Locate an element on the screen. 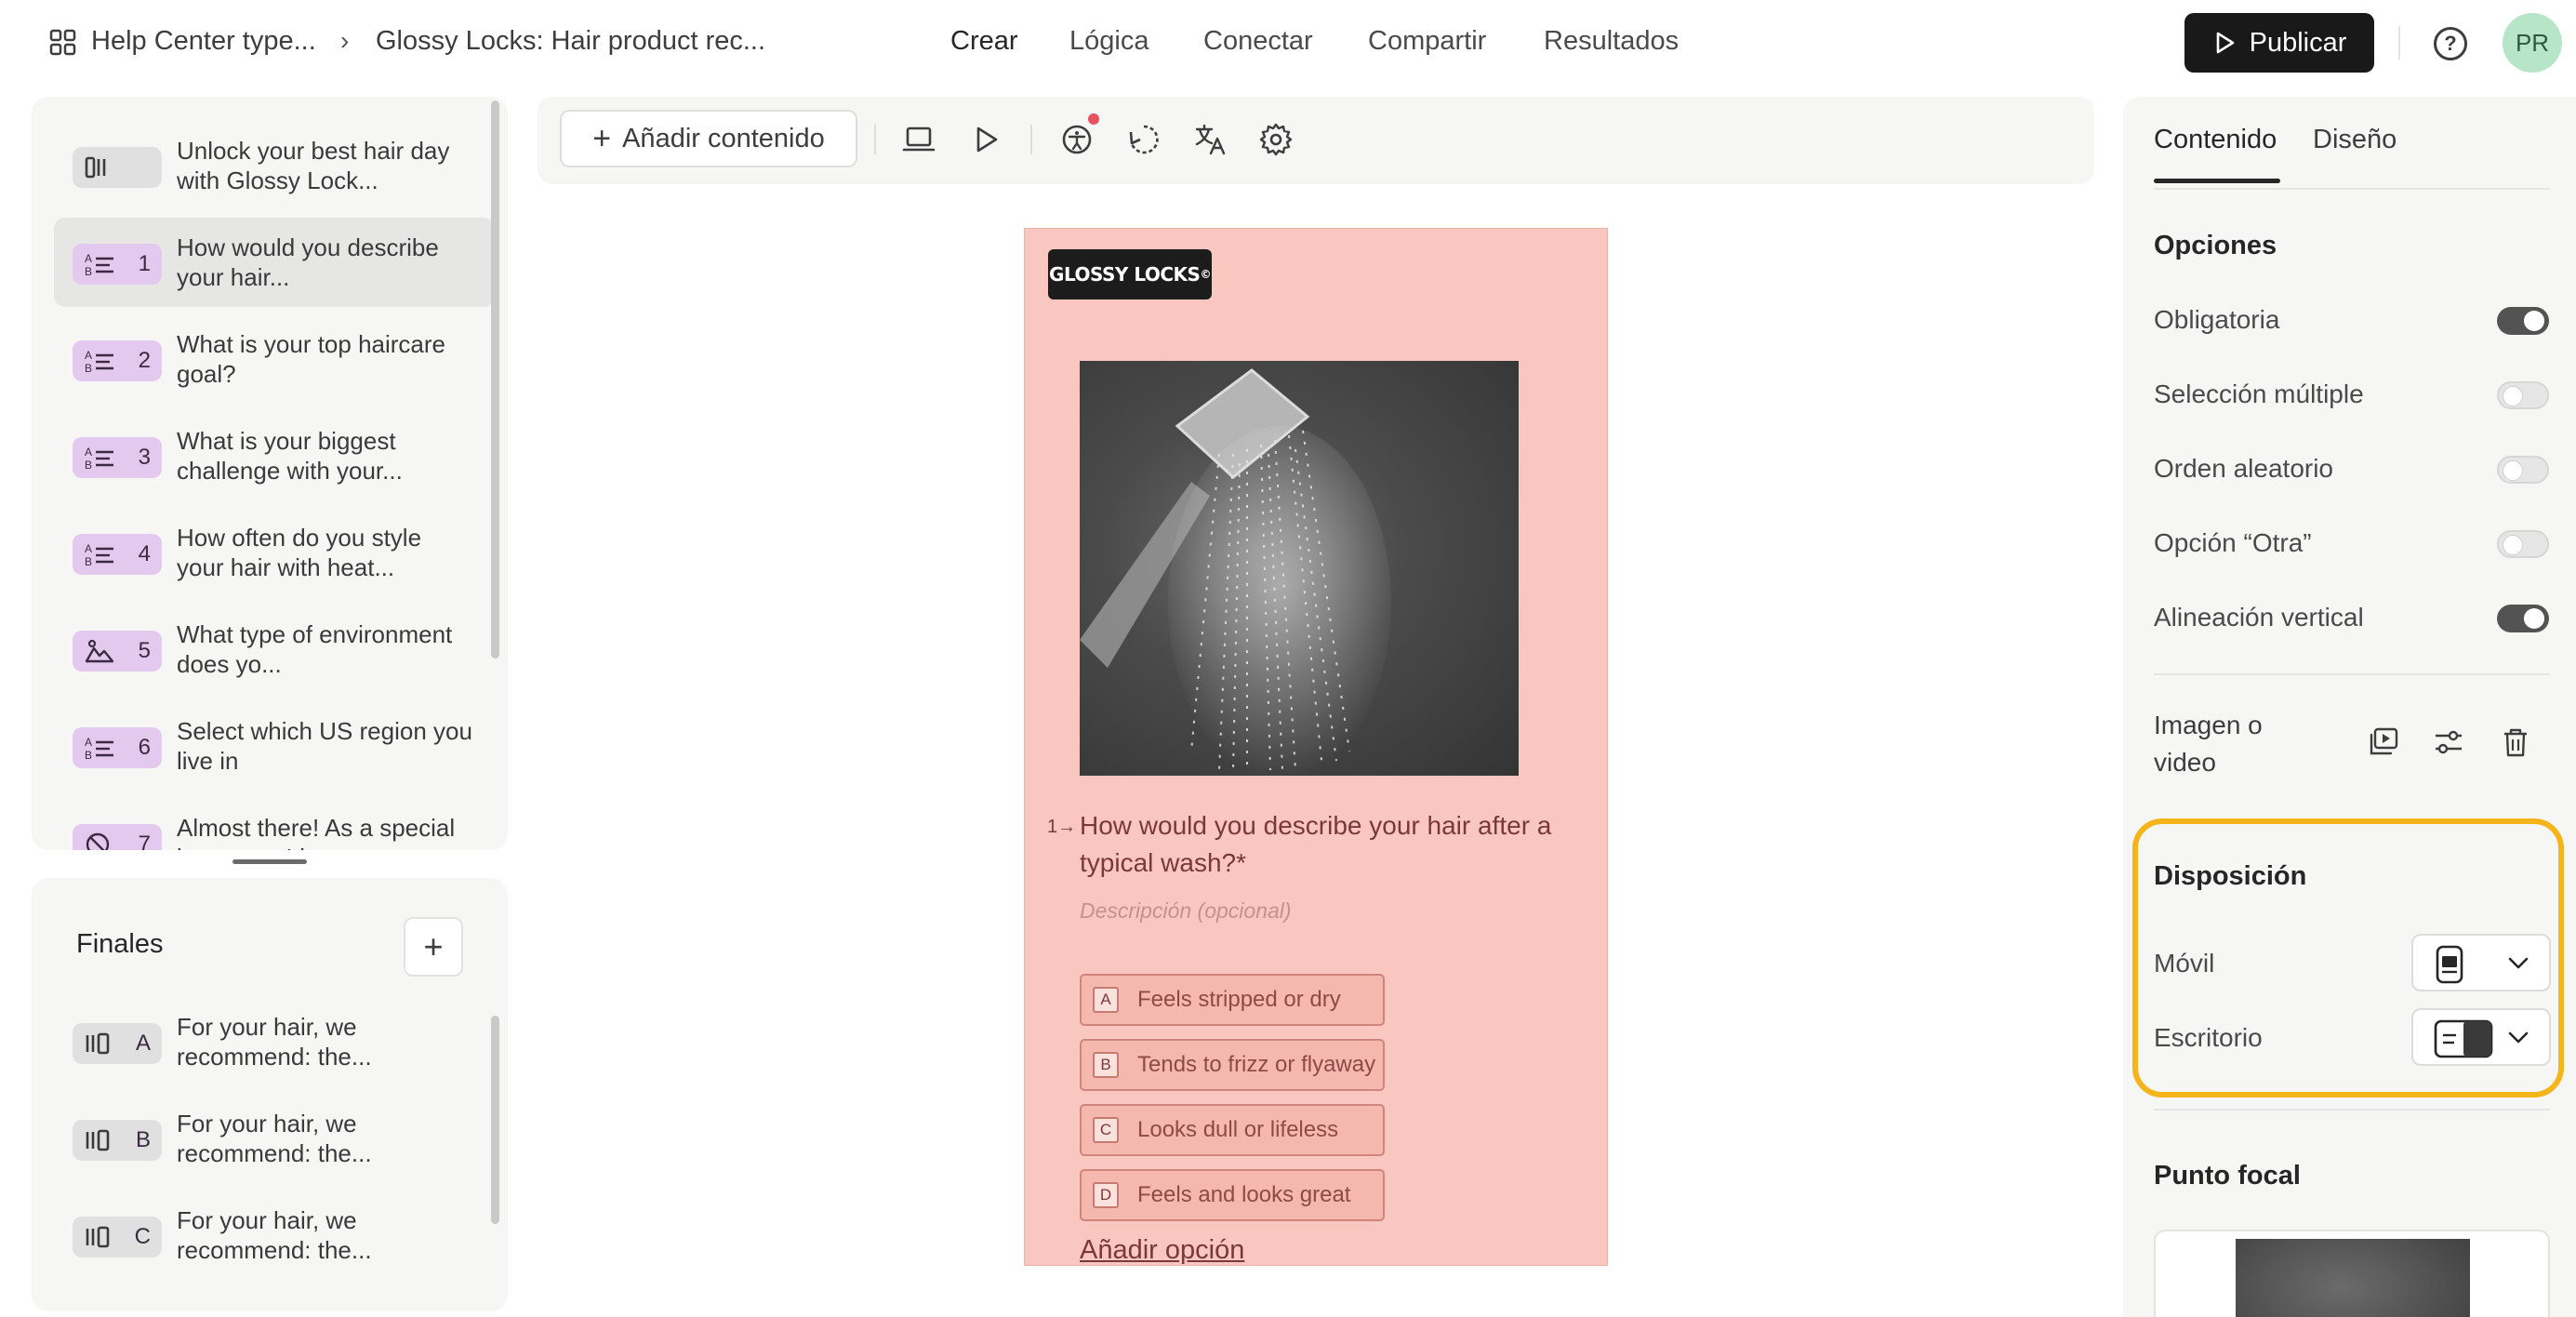 This screenshot has height=1317, width=2576. focal-point-image is located at coordinates (2352, 1273).